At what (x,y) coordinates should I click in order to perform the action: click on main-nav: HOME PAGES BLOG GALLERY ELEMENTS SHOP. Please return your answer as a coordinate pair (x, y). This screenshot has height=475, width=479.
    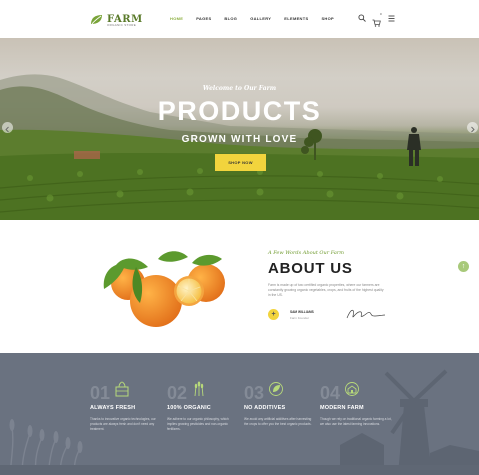
    Looking at the image, I should click on (258, 18).